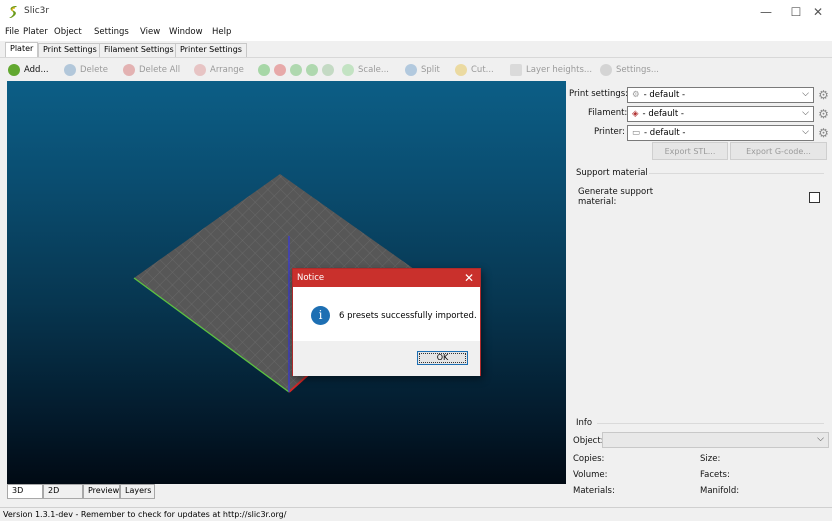 Image resolution: width=832 pixels, height=521 pixels. I want to click on generate-support-checkbox, so click(814, 197).